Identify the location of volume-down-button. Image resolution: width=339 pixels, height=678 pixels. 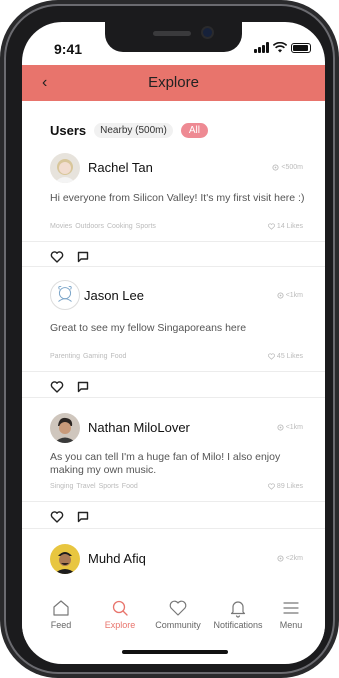
(2, 201).